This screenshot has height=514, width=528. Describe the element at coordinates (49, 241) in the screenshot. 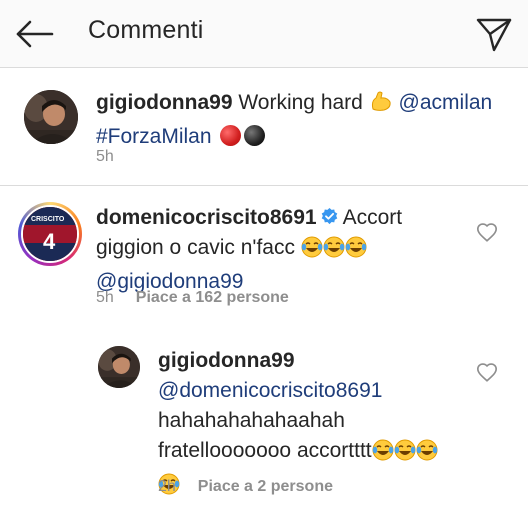

I see `svg-text: 4` at that location.